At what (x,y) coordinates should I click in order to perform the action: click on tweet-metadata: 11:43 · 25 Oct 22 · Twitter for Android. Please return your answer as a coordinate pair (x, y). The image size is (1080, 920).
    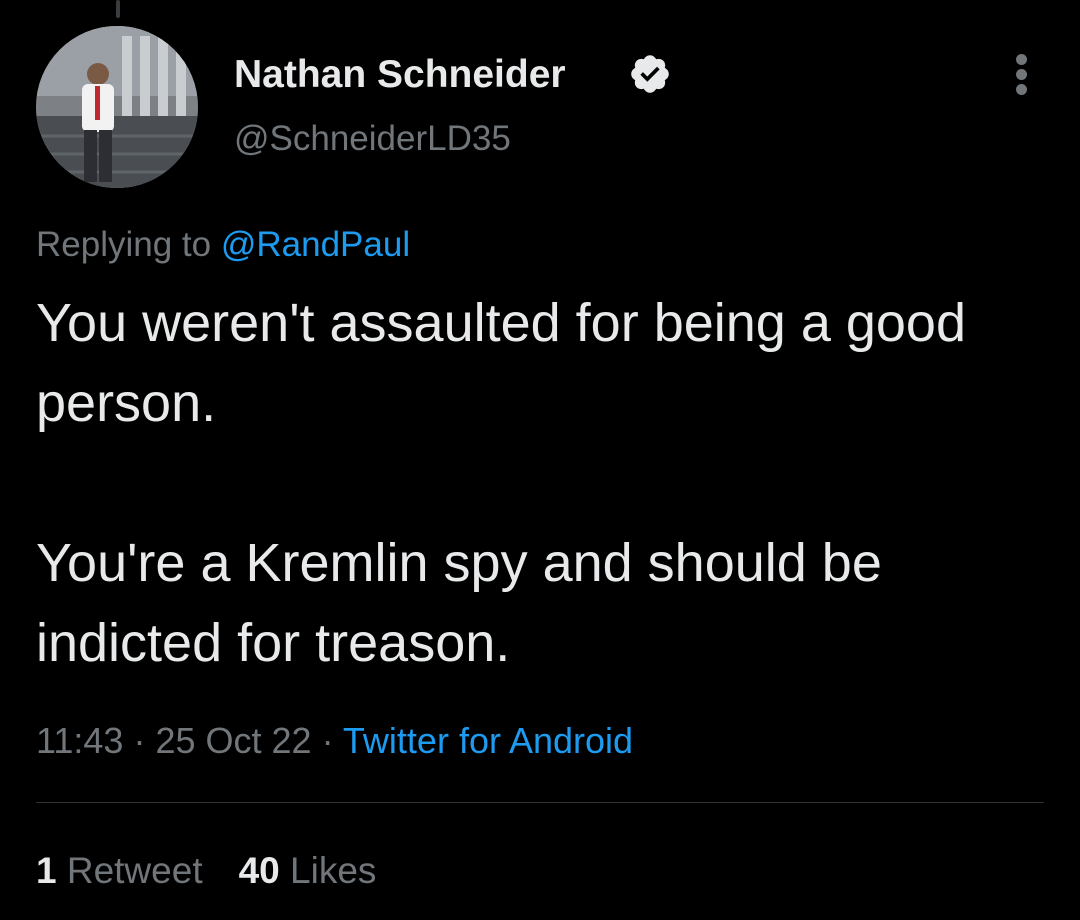
    Looking at the image, I should click on (334, 741).